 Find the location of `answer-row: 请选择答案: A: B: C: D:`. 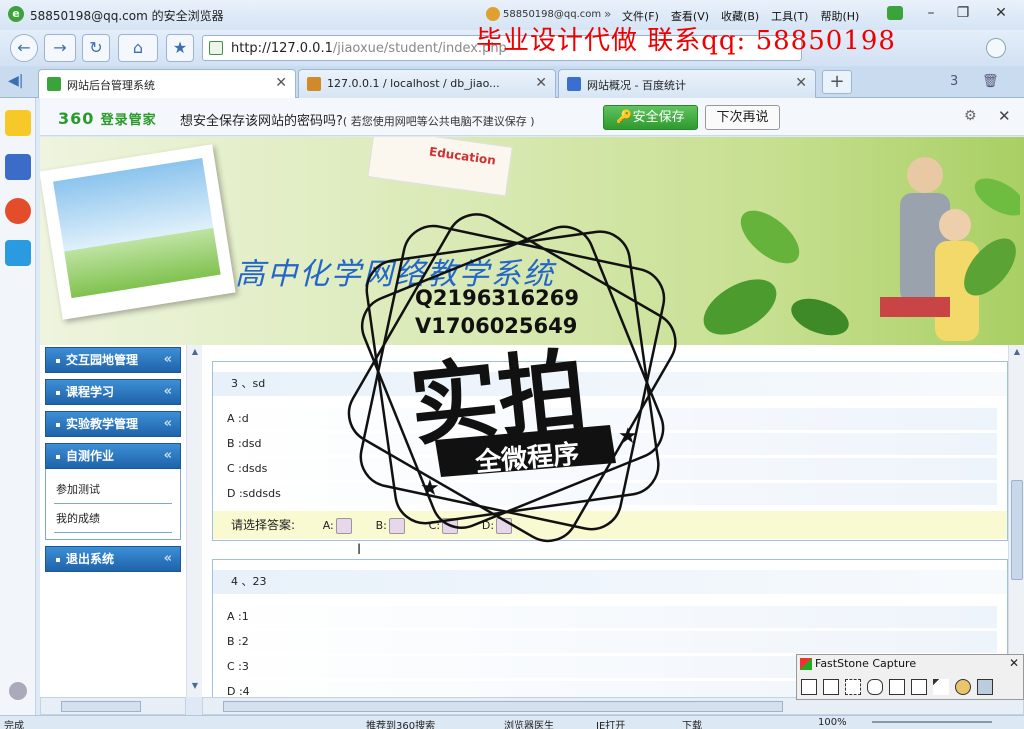

answer-row: 请选择答案: A: B: C: D: is located at coordinates (610, 525).